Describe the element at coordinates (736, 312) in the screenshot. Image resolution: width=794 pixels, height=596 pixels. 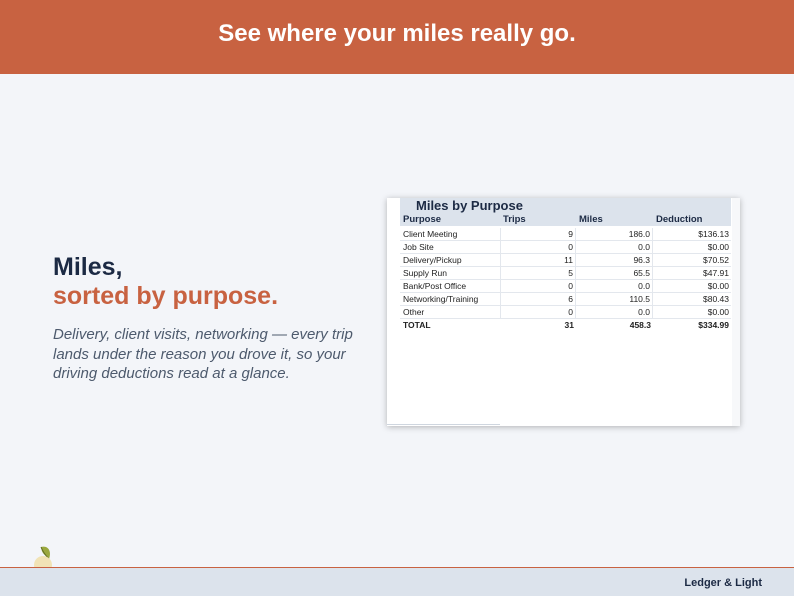
I see `sheet-scrollbar` at that location.